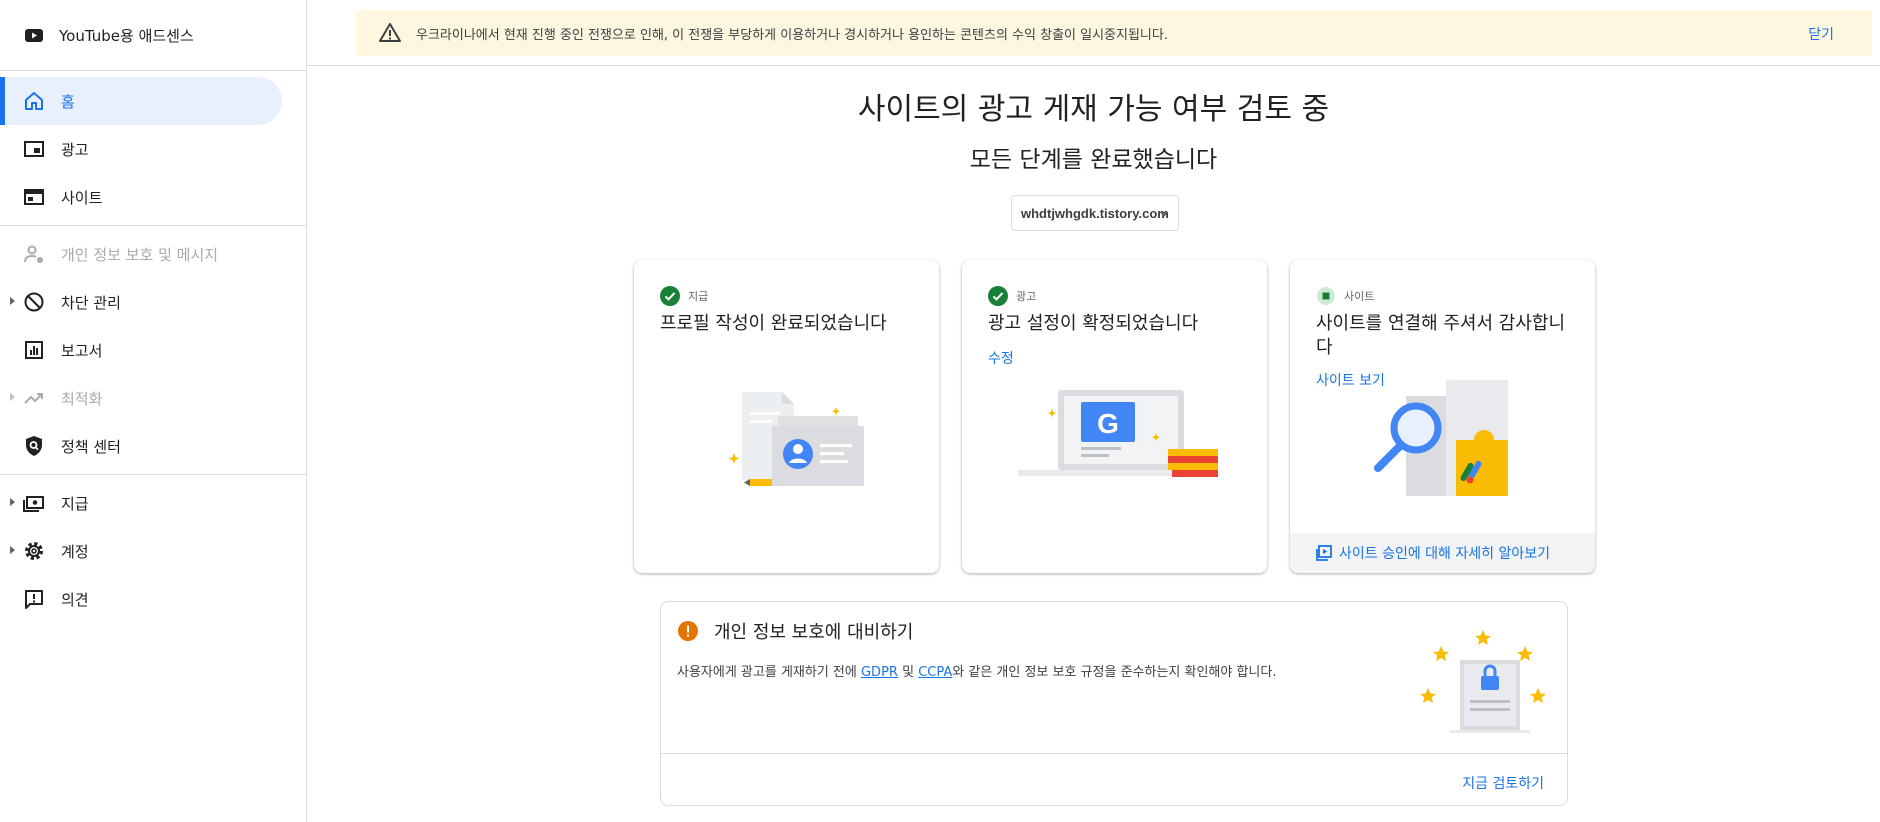 The width and height of the screenshot is (1880, 822). What do you see at coordinates (141, 101) in the screenshot?
I see `sidebar-item-home: 홈` at bounding box center [141, 101].